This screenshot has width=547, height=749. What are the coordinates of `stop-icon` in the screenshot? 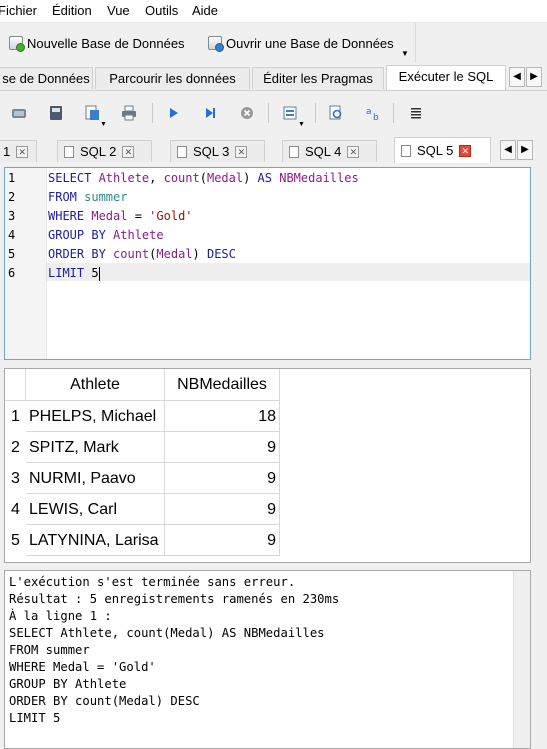 It's located at (247, 113).